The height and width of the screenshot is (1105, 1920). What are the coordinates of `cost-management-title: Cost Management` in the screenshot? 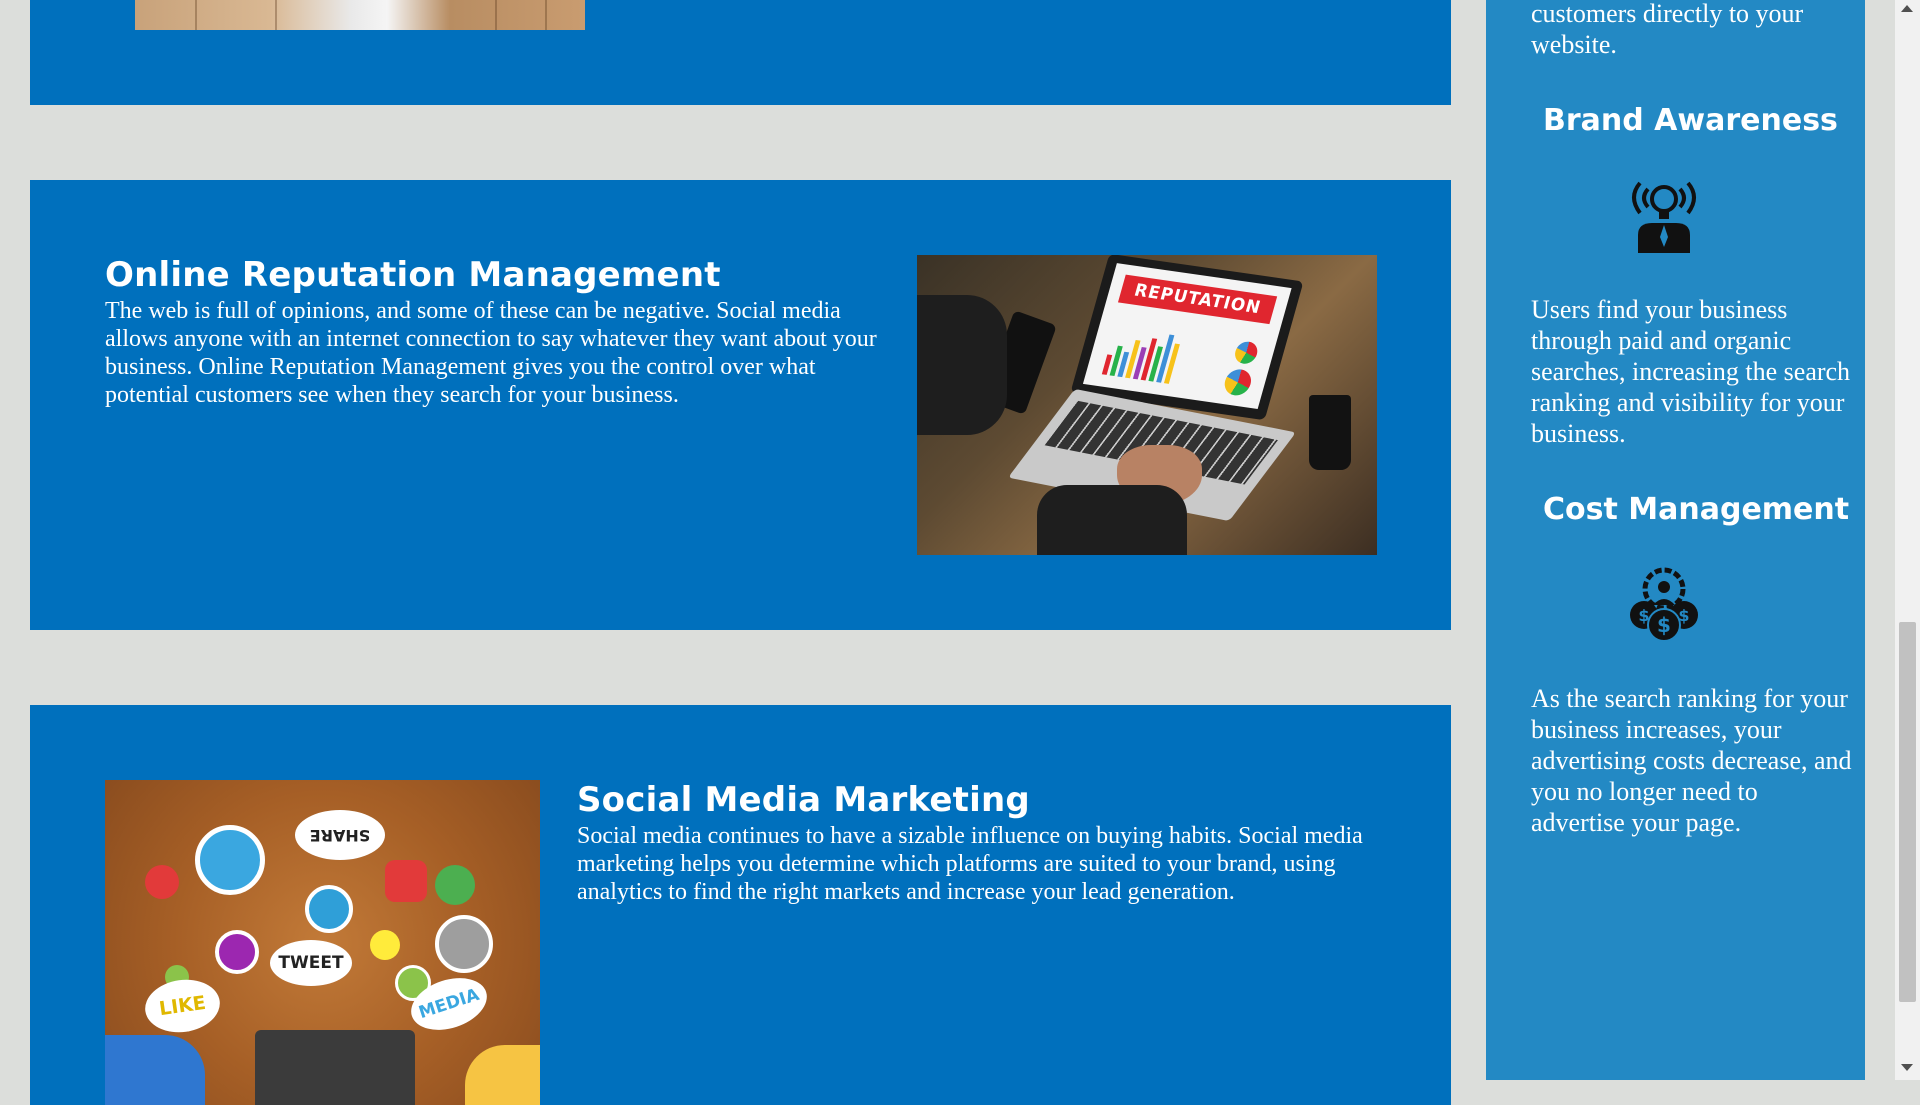 It's located at (1696, 509).